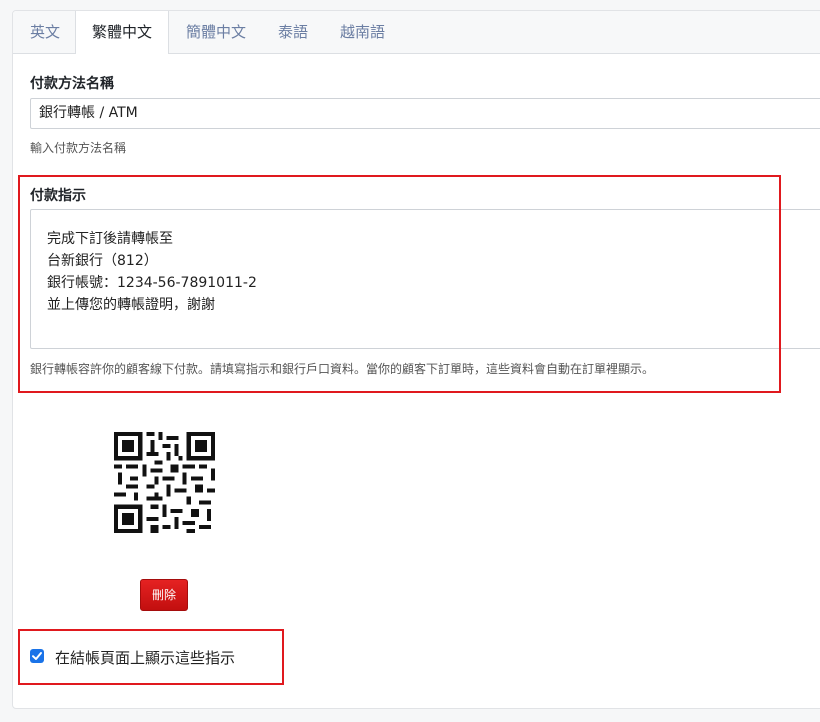  What do you see at coordinates (45, 32) in the screenshot?
I see `tab-english: 英文` at bounding box center [45, 32].